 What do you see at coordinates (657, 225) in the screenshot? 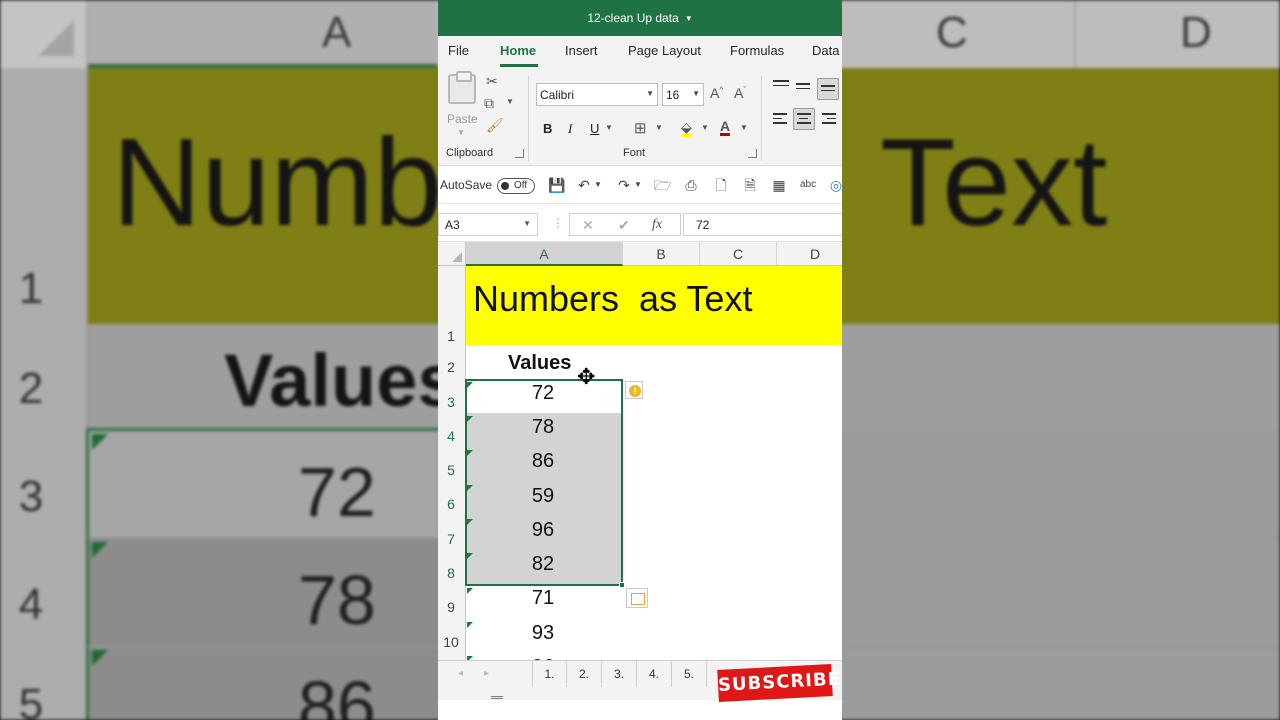
I see `insert-function-icon: fx` at bounding box center [657, 225].